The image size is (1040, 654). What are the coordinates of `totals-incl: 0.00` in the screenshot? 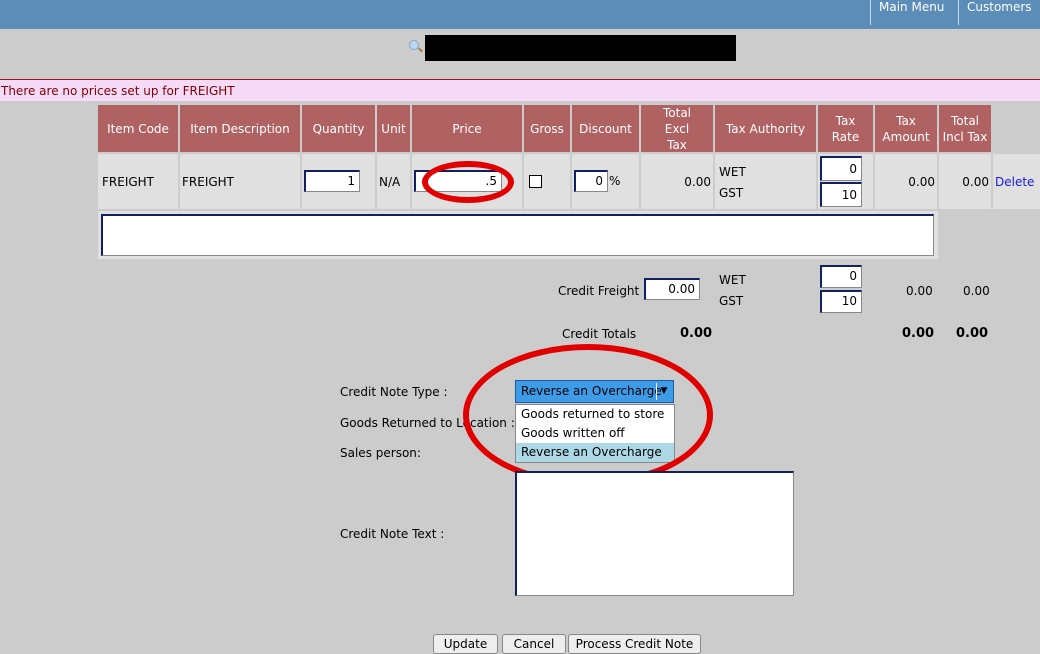 It's located at (972, 333).